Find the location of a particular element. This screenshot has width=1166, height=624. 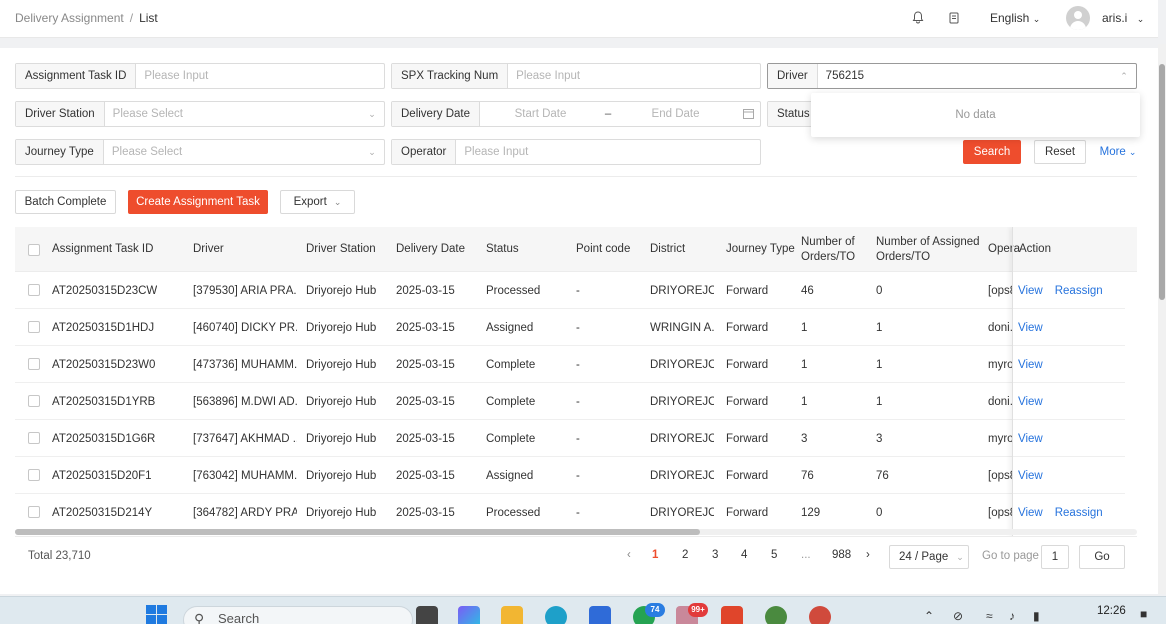

next-page-icon: › is located at coordinates (868, 555).